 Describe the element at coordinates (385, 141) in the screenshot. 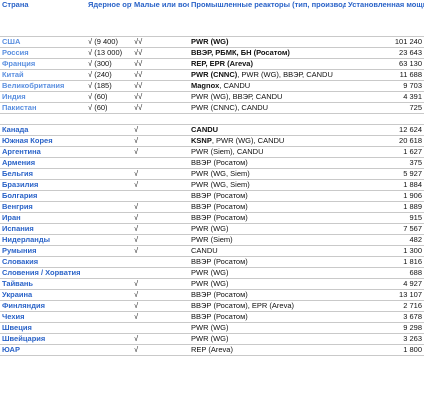

I see `cell-capacity: 20 618` at that location.